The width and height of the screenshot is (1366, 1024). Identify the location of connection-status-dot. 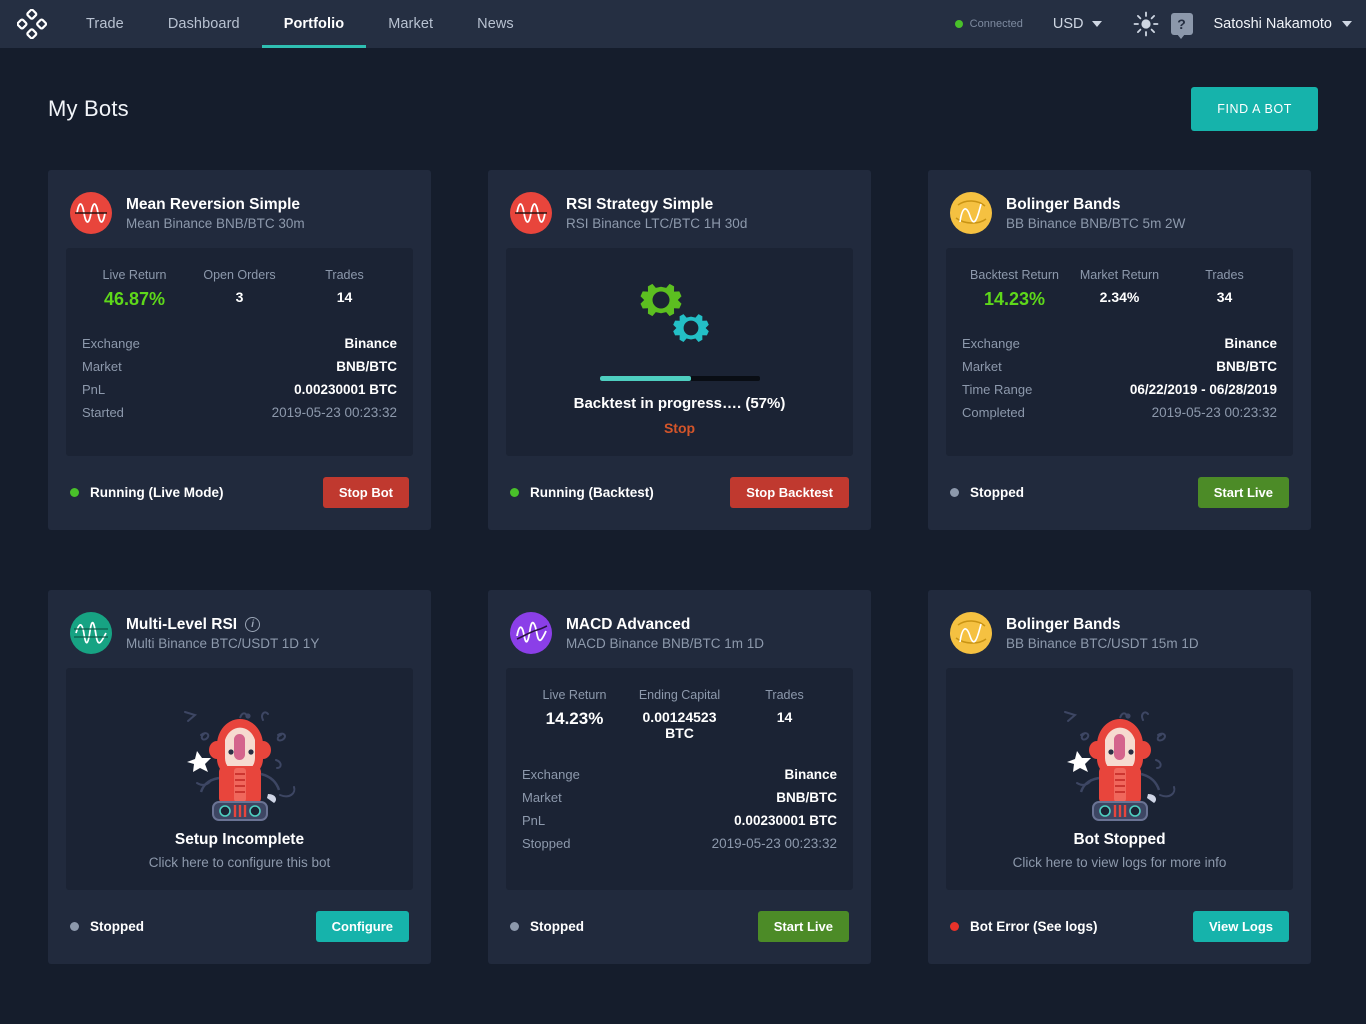
(958, 24).